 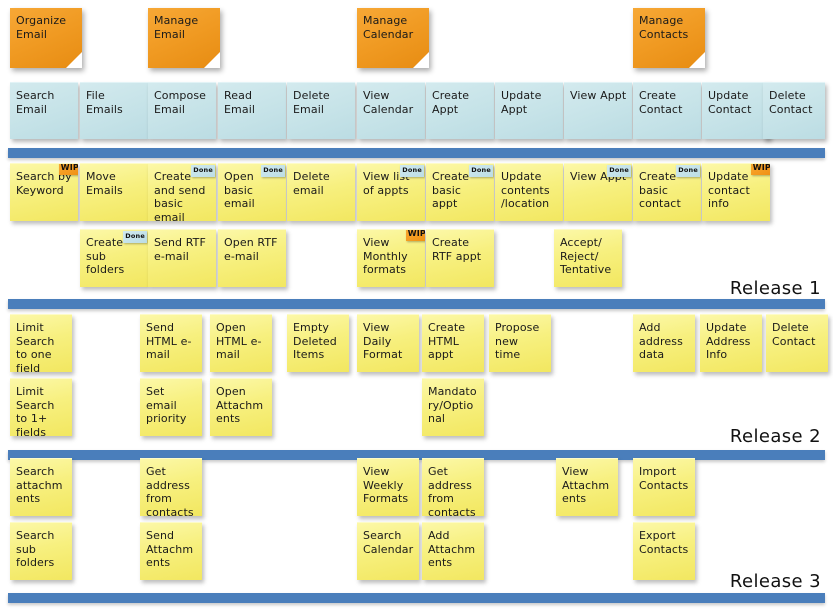 I want to click on story-note-label: Create basic appt, so click(x=451, y=190).